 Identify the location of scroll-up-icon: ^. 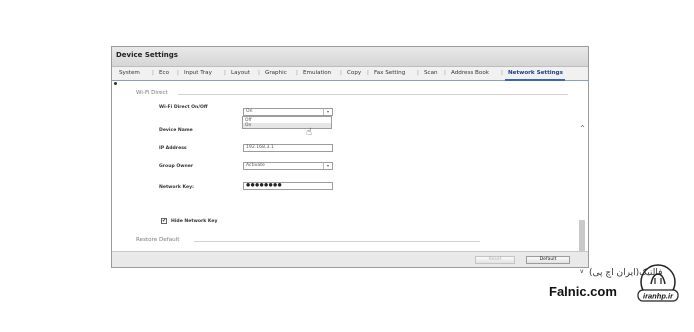
(582, 128).